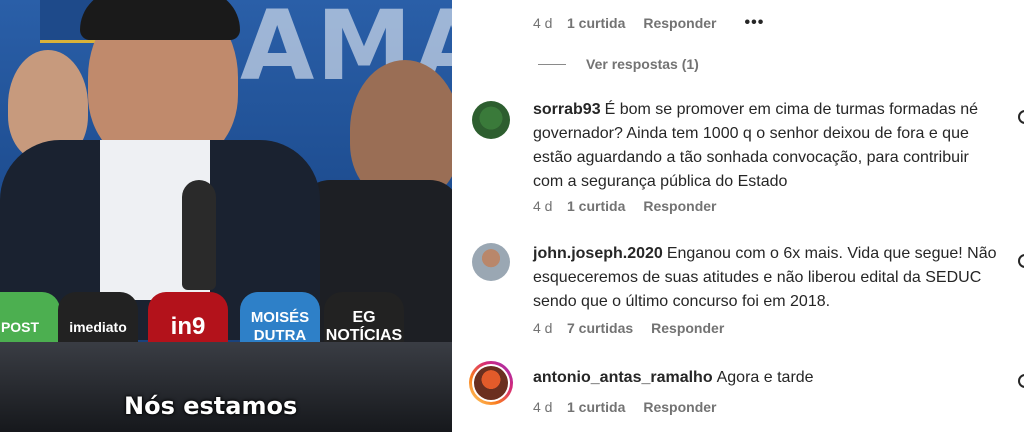  What do you see at coordinates (765, 377) in the screenshot?
I see `comment-body: Agora e tarde` at bounding box center [765, 377].